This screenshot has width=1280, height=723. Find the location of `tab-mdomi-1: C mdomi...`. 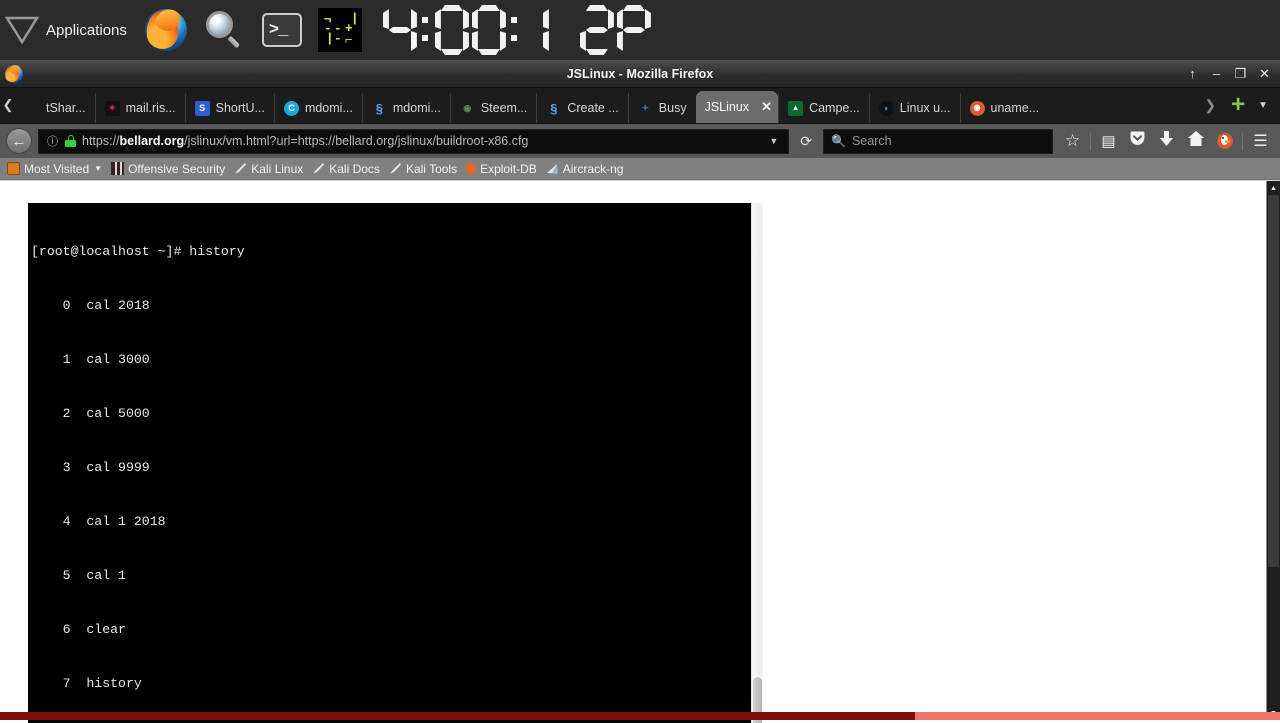

tab-mdomi-1: C mdomi... is located at coordinates (317, 108).